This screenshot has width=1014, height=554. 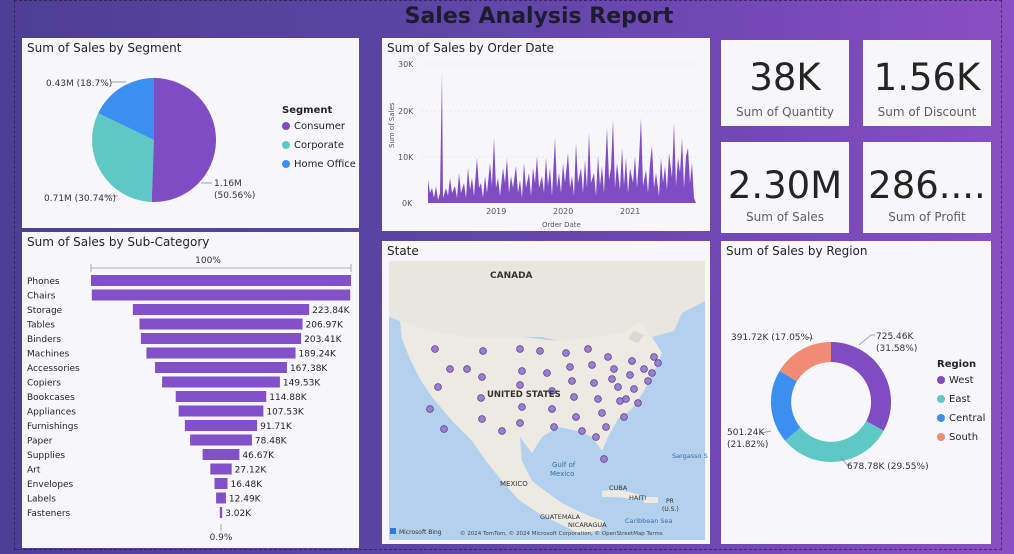 What do you see at coordinates (221, 469) in the screenshot?
I see `funnel-bar-art` at bounding box center [221, 469].